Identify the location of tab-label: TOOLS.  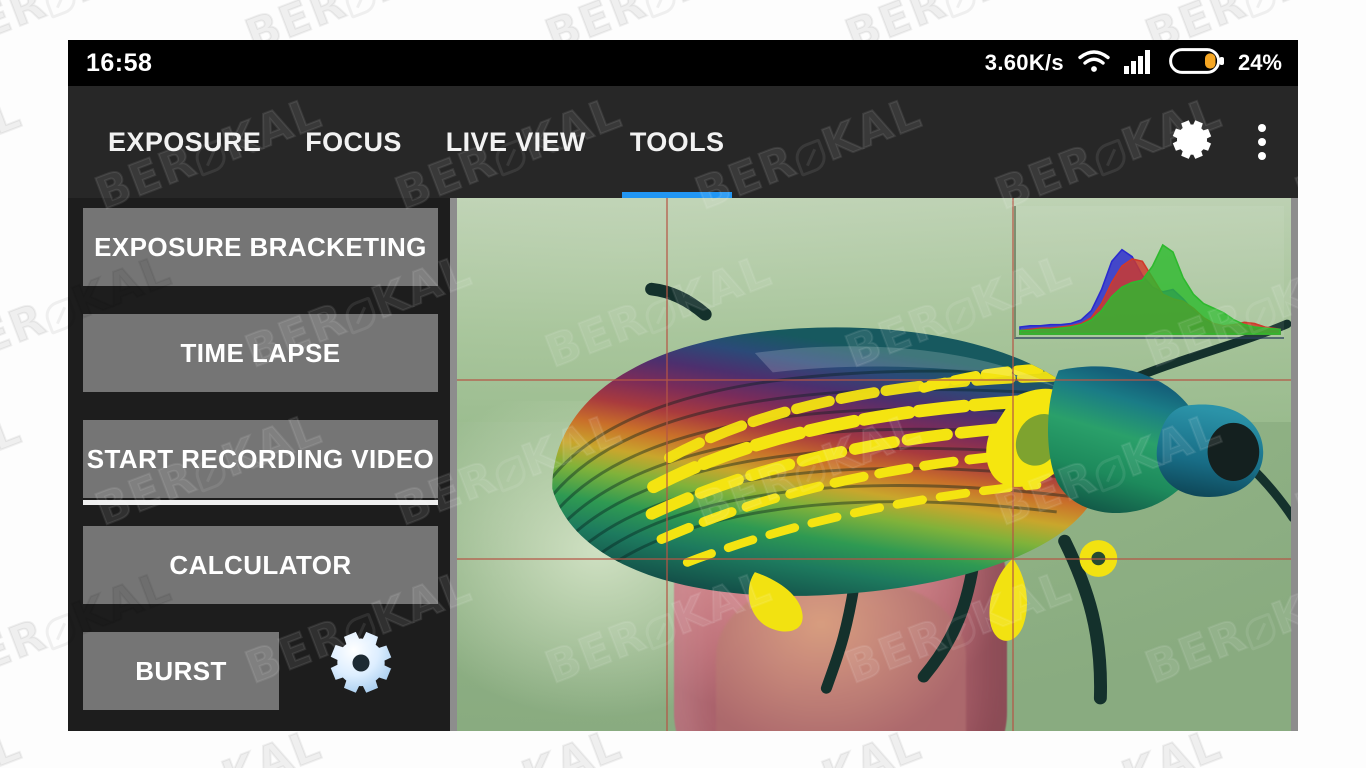
(677, 141).